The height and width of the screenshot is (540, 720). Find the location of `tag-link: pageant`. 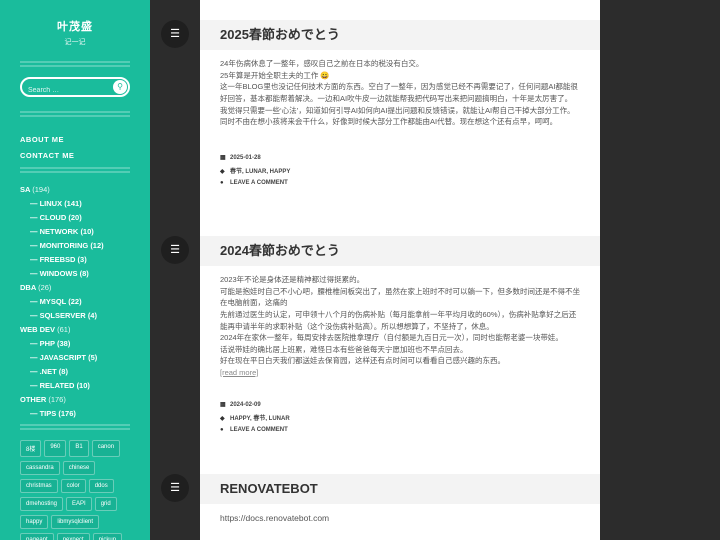

tag-link: pageant is located at coordinates (37, 536).